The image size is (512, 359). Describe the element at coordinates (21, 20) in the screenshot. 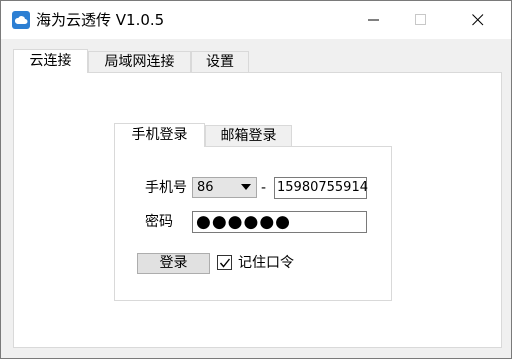

I see `cloud-icon` at that location.